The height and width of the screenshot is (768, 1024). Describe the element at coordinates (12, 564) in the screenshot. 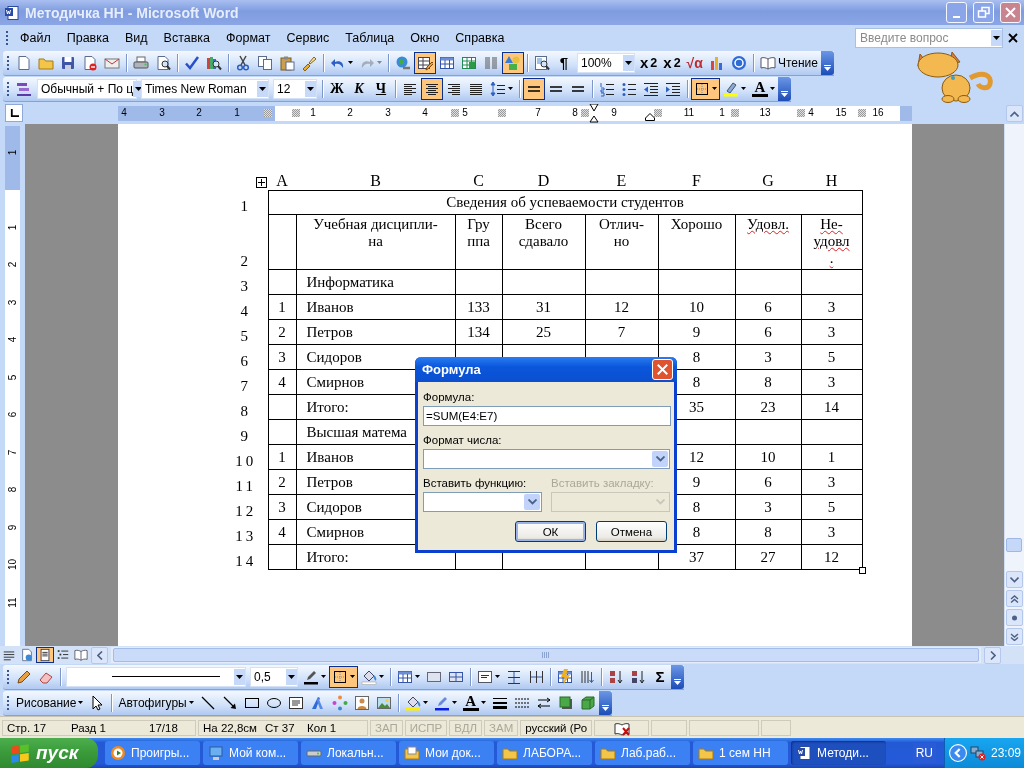

I see `ruler-number: 10` at that location.